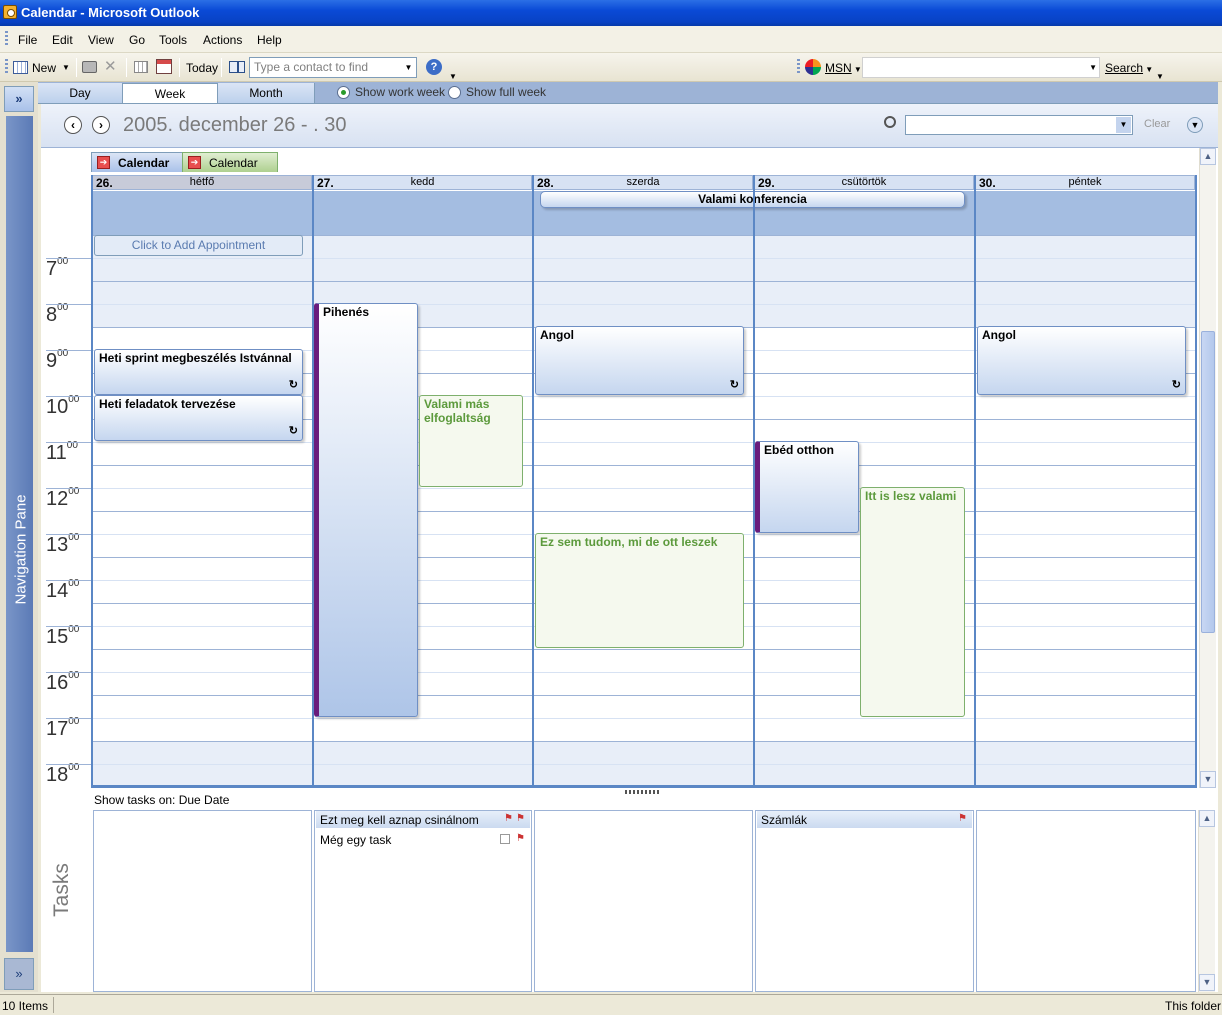  Describe the element at coordinates (1081, 360) in the screenshot. I see `appointment-angol-pentek: Angol ↻` at that location.